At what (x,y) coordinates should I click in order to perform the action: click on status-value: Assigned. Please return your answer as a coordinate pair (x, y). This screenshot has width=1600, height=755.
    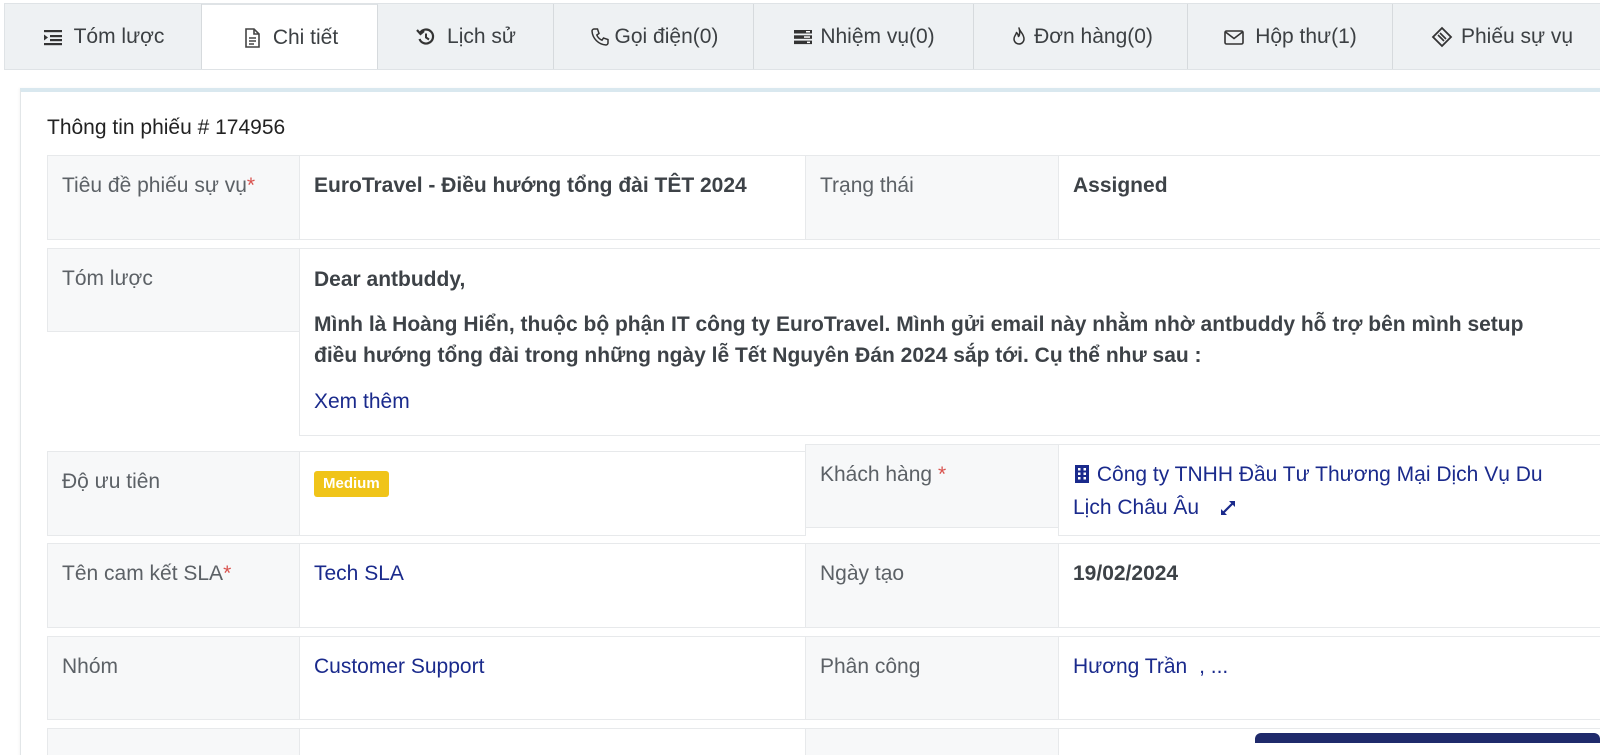
    Looking at the image, I should click on (1329, 197).